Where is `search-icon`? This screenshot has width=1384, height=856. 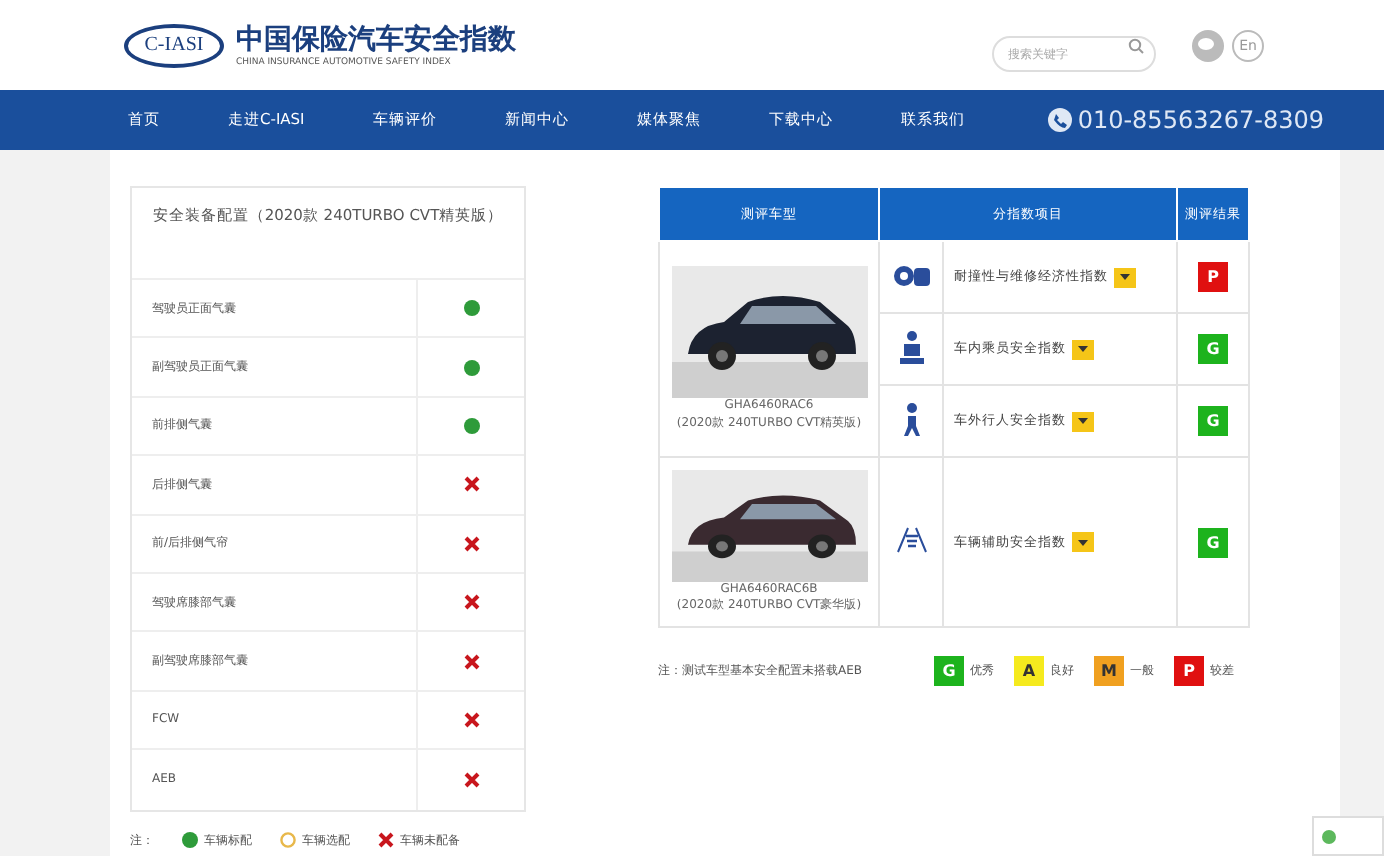
search-icon is located at coordinates (1136, 45).